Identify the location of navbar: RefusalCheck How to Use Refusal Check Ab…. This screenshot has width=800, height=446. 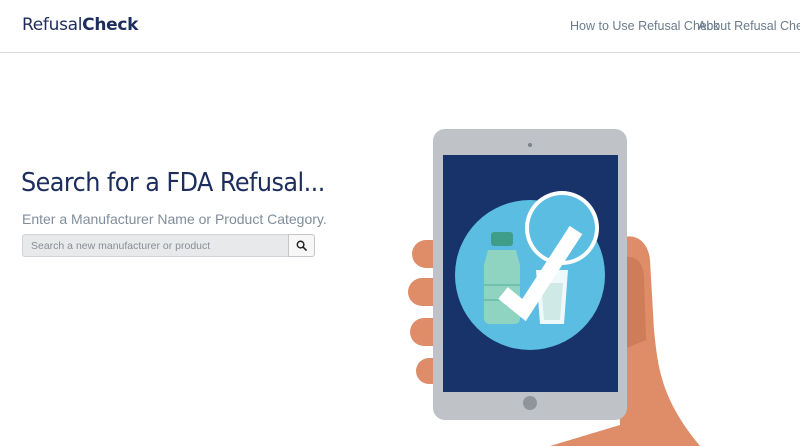
(400, 26).